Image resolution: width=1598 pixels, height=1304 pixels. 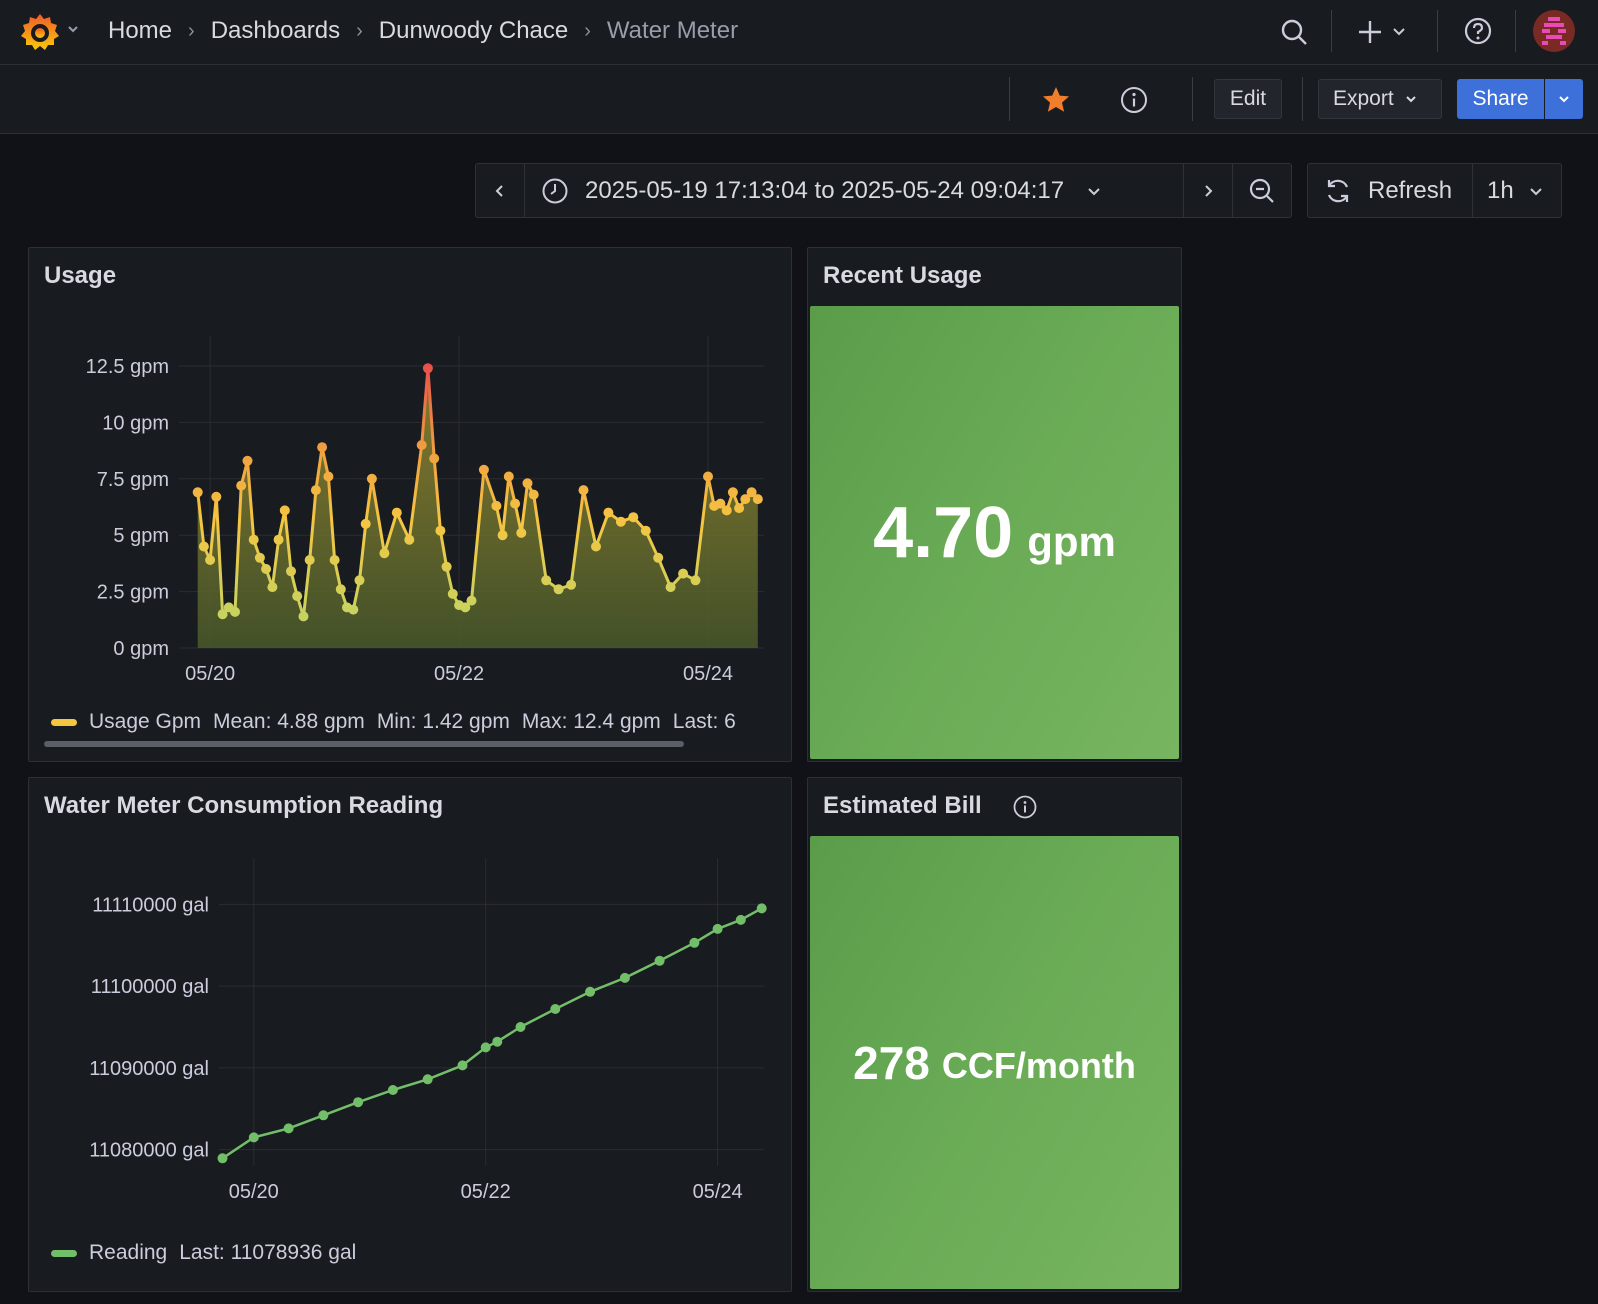 What do you see at coordinates (1380, 99) in the screenshot?
I see `export-button: Export` at bounding box center [1380, 99].